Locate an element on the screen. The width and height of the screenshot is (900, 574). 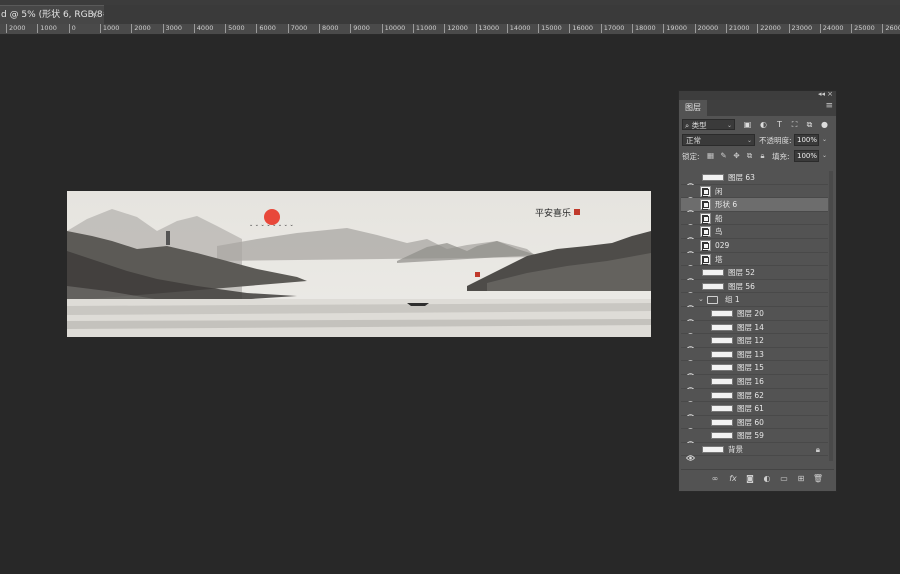
filter-toggle-icon: ● is located at coordinates (824, 124).